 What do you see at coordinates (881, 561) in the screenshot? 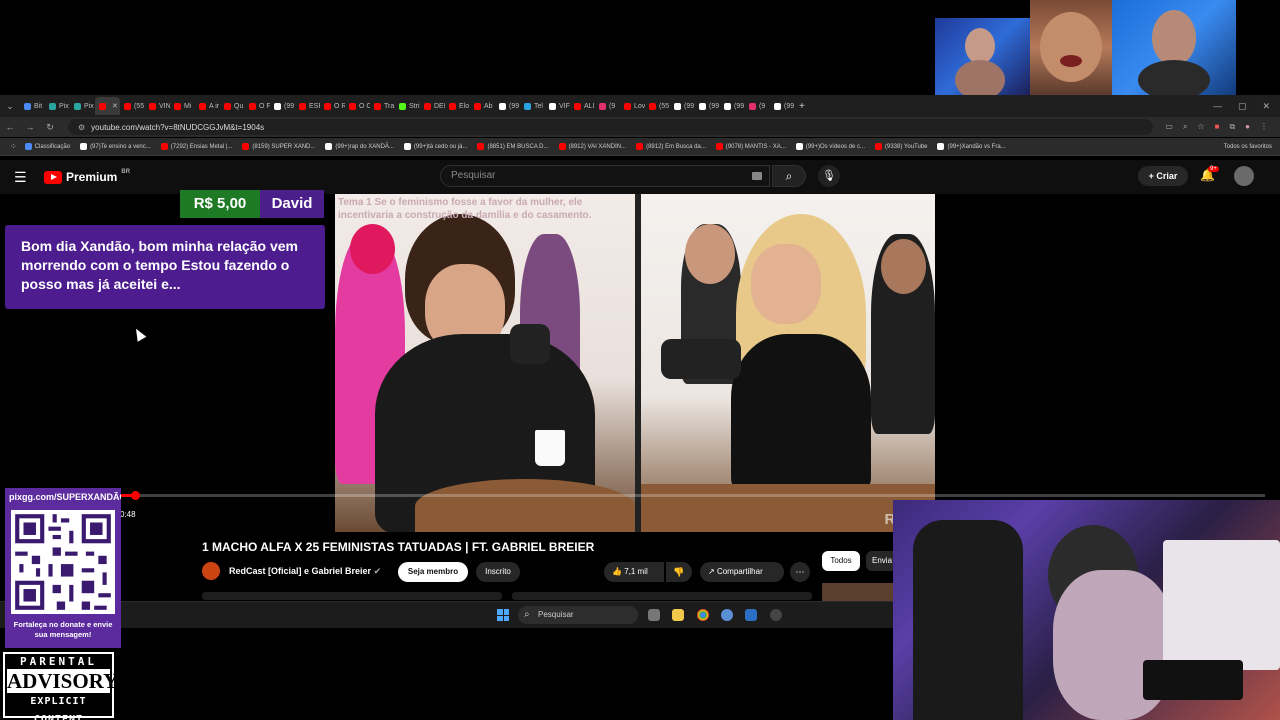
I see `chip-sent: Envia` at bounding box center [881, 561].